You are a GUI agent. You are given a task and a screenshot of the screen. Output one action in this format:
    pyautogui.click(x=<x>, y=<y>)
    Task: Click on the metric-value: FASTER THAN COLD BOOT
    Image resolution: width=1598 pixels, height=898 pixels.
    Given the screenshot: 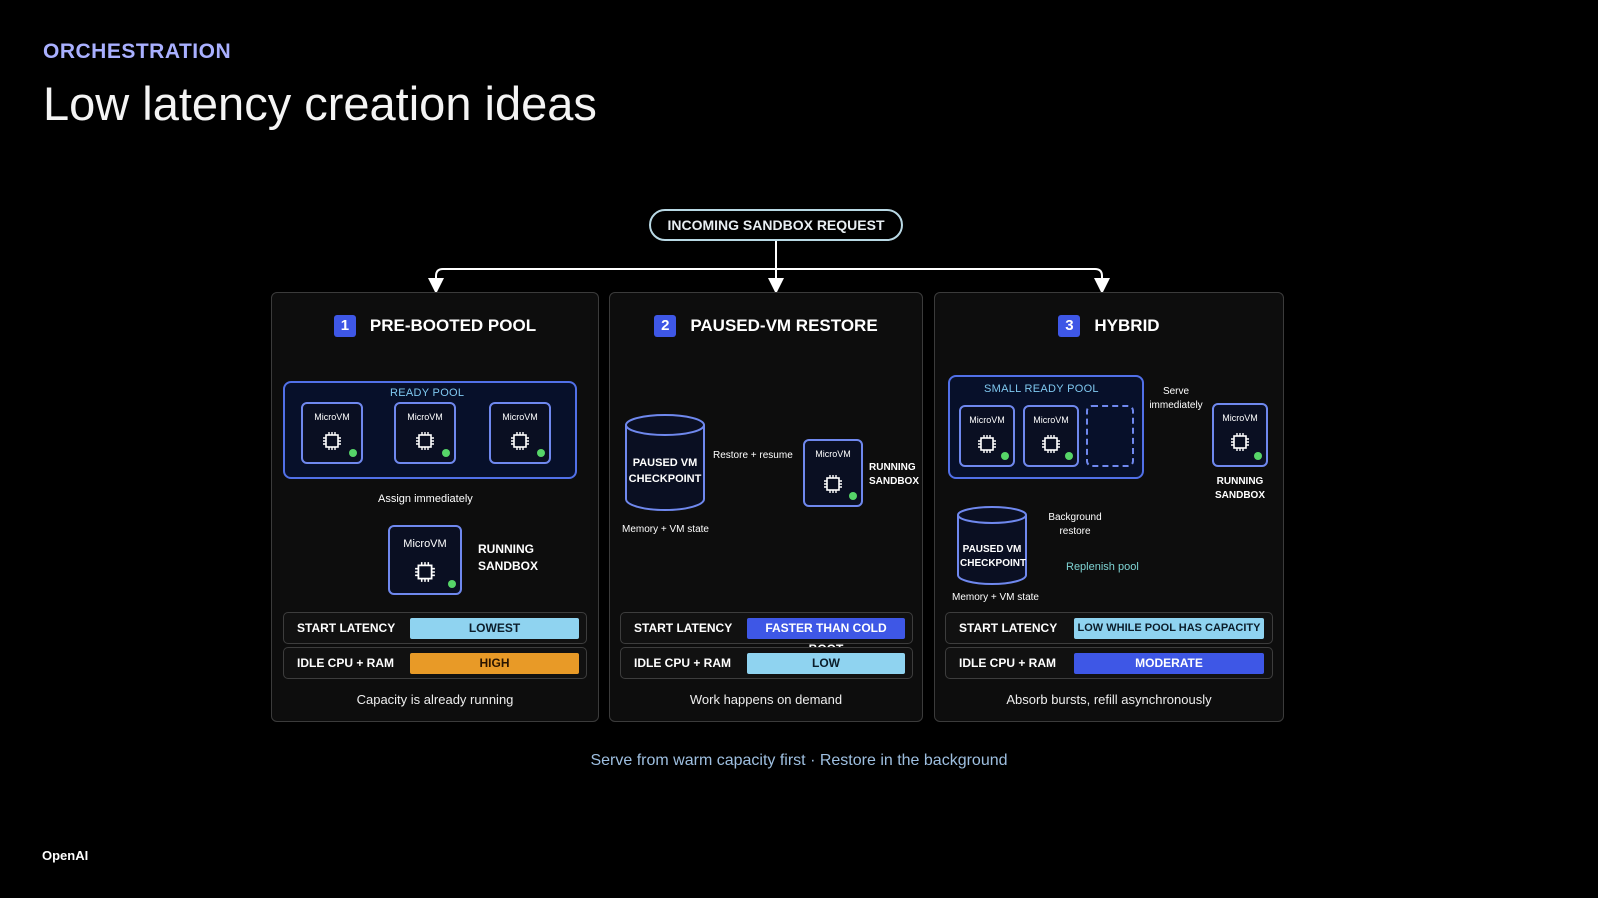 What is the action you would take?
    pyautogui.click(x=826, y=637)
    